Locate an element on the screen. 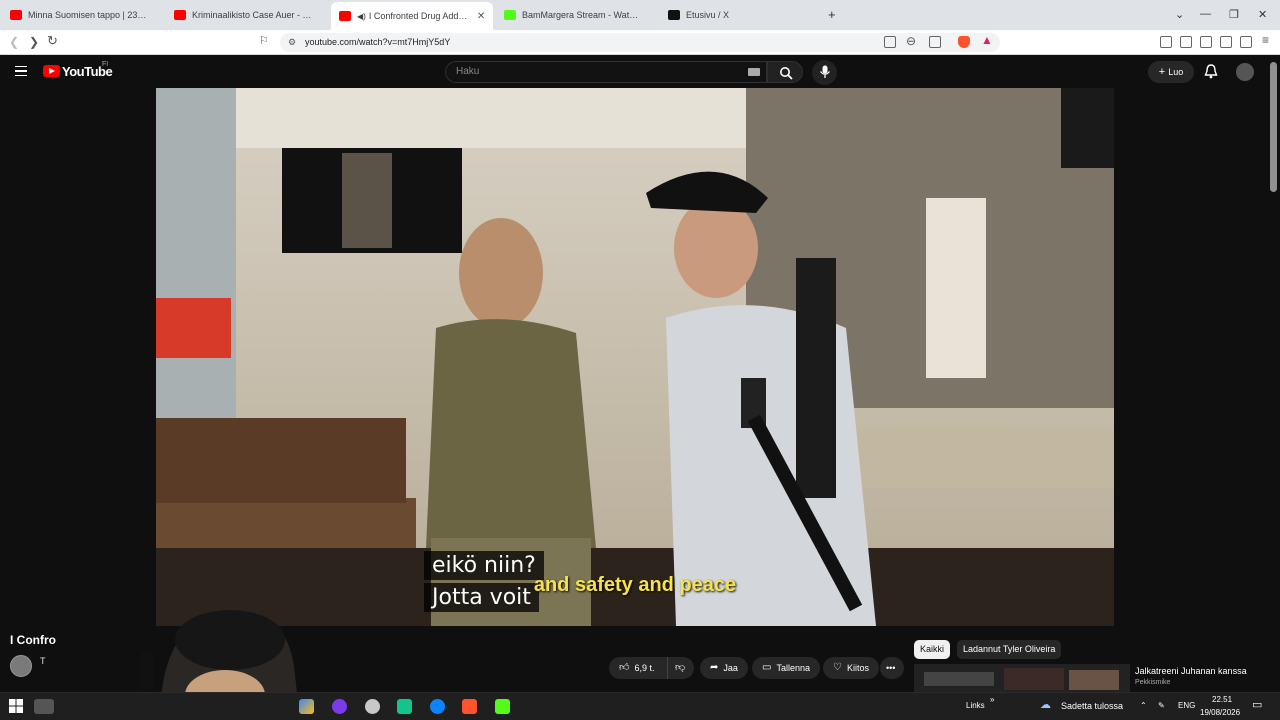 The image size is (1280, 720). browser-tab-active: ◀) I Confronted Drug Addicts in ✕ is located at coordinates (412, 16).